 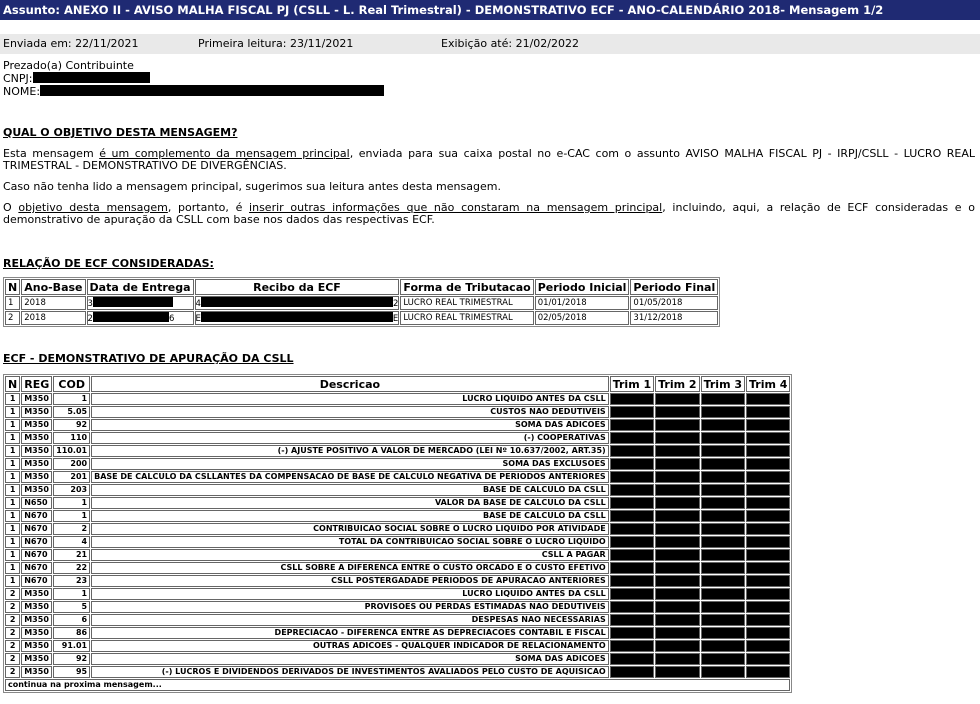 I want to click on name-label: NOME:, so click(x=22, y=91).